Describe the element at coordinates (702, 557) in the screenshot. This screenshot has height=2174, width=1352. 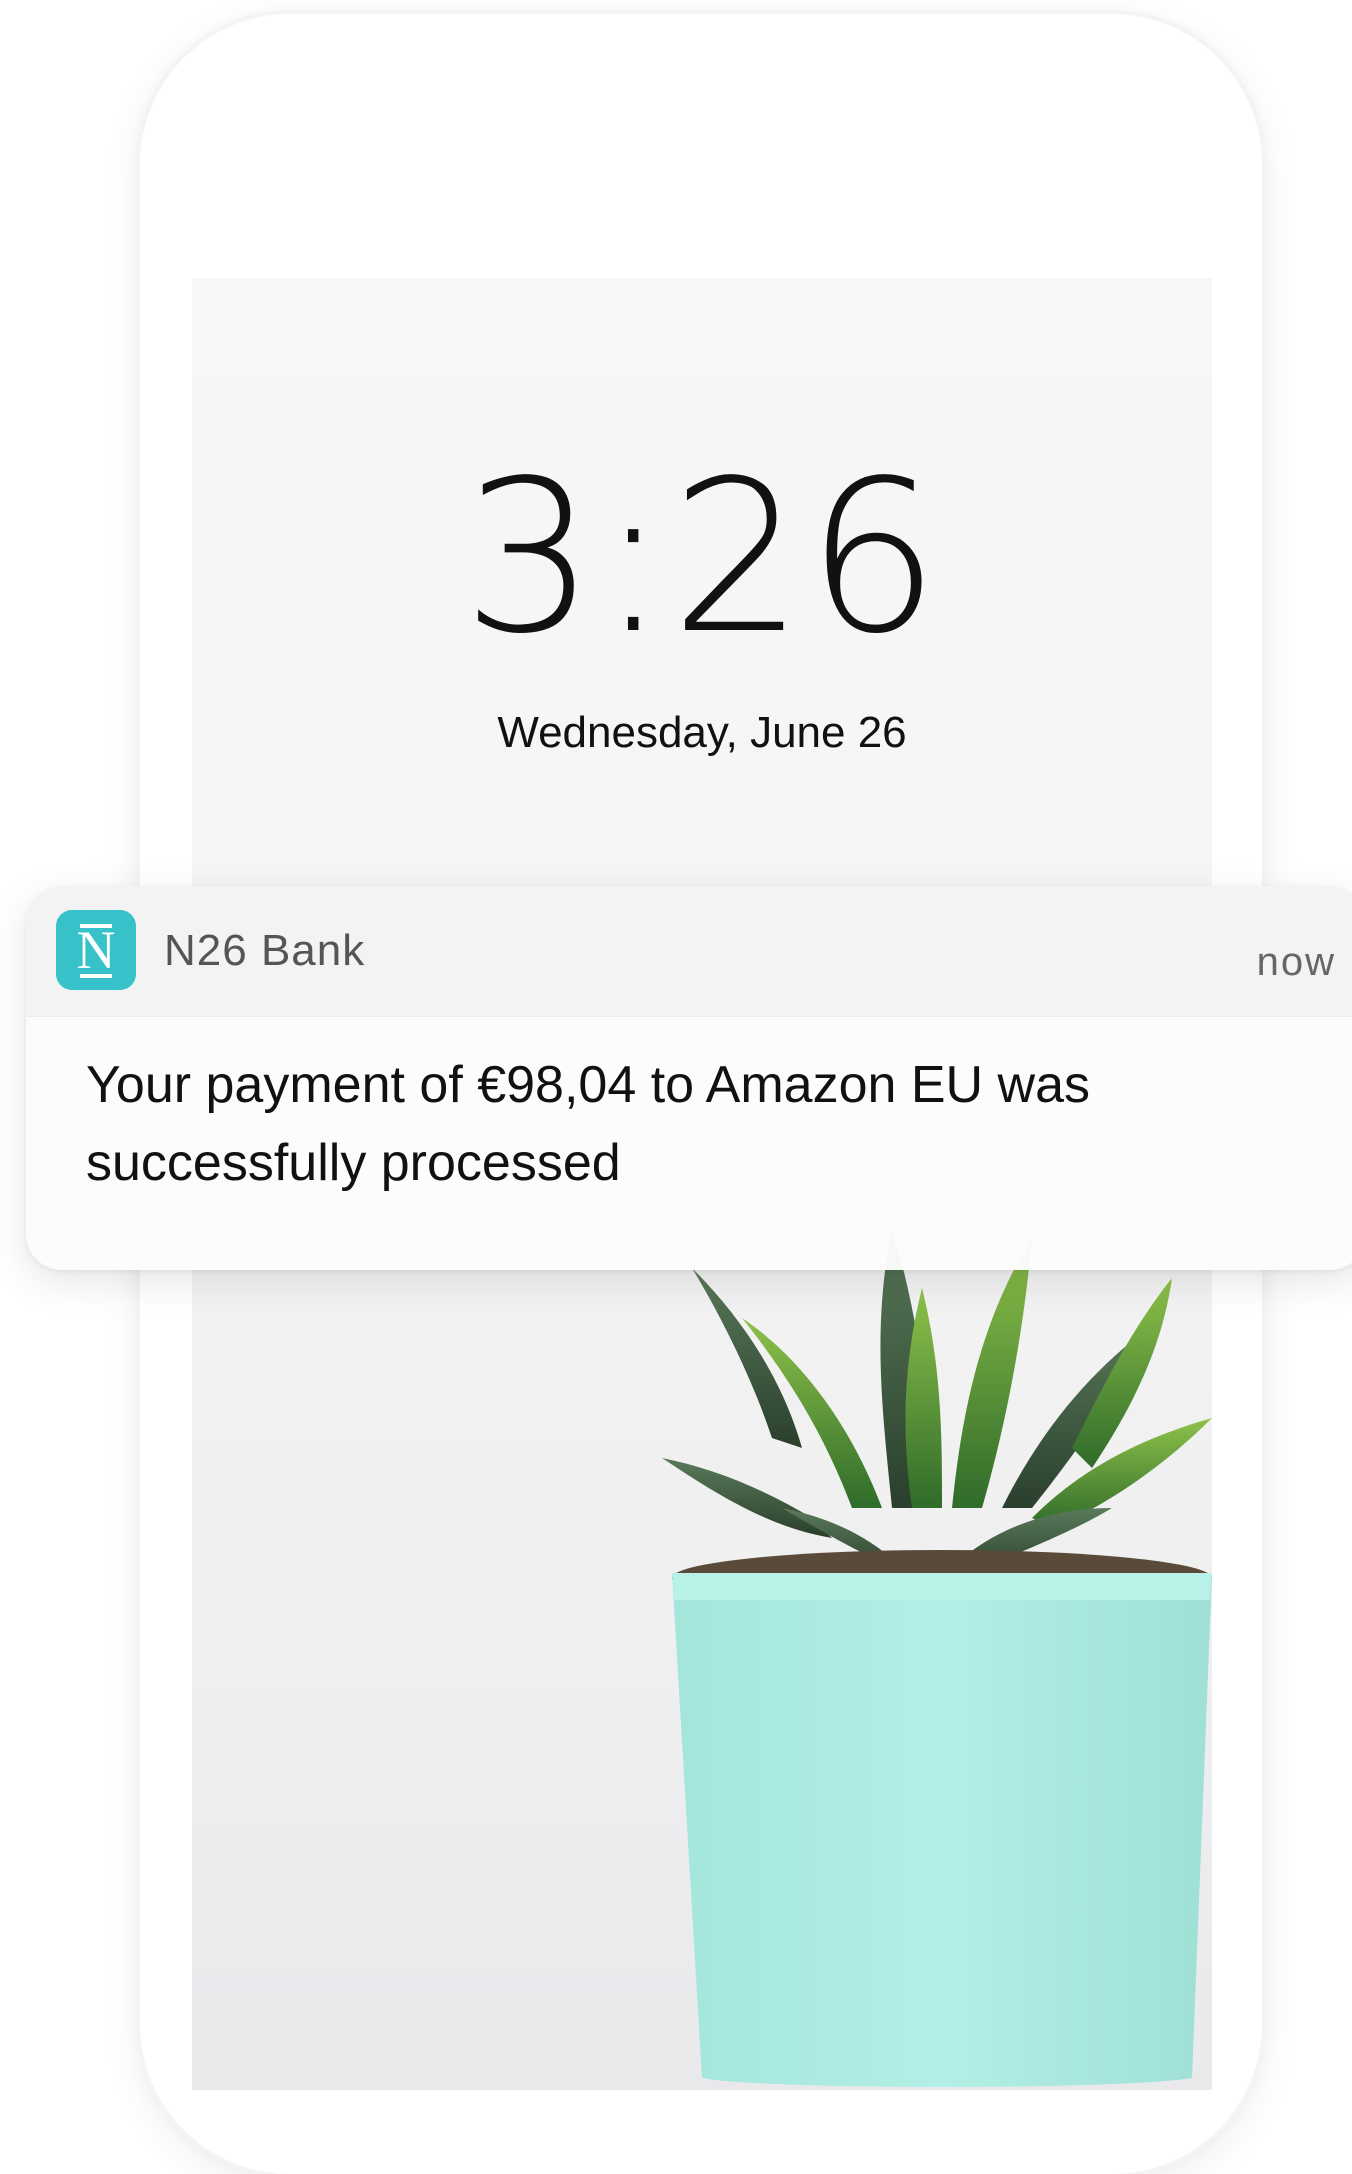
I see `lock-screen-clock: 3:26` at that location.